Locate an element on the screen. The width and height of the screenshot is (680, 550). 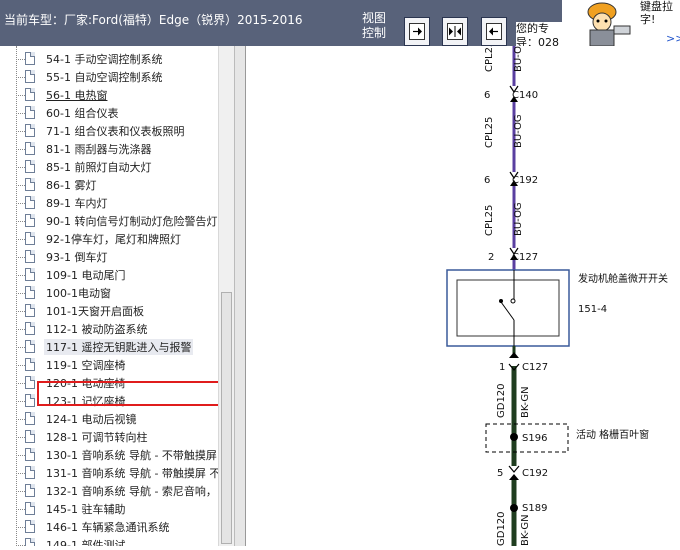
splice-name: S189 is located at coordinates (534, 508).